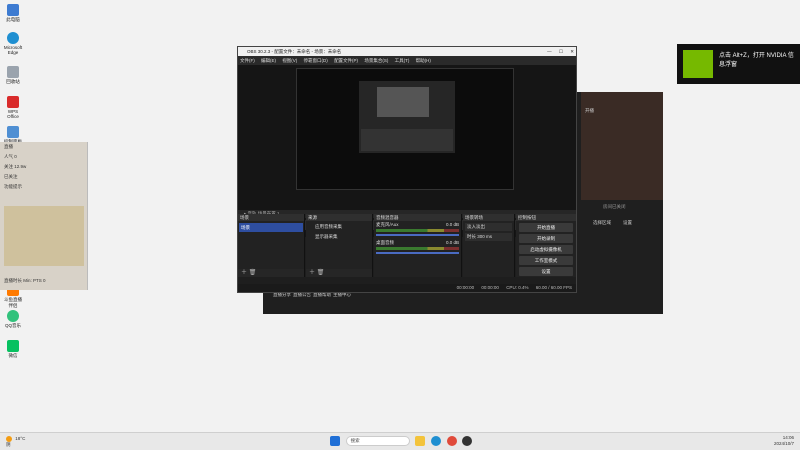  Describe the element at coordinates (43, 177) in the screenshot. I see `panel-row: 已关注` at that location.